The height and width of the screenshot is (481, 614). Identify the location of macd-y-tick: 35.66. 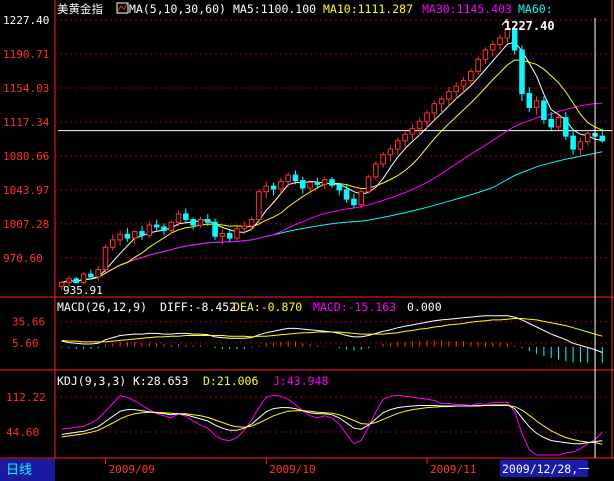
(28, 322).